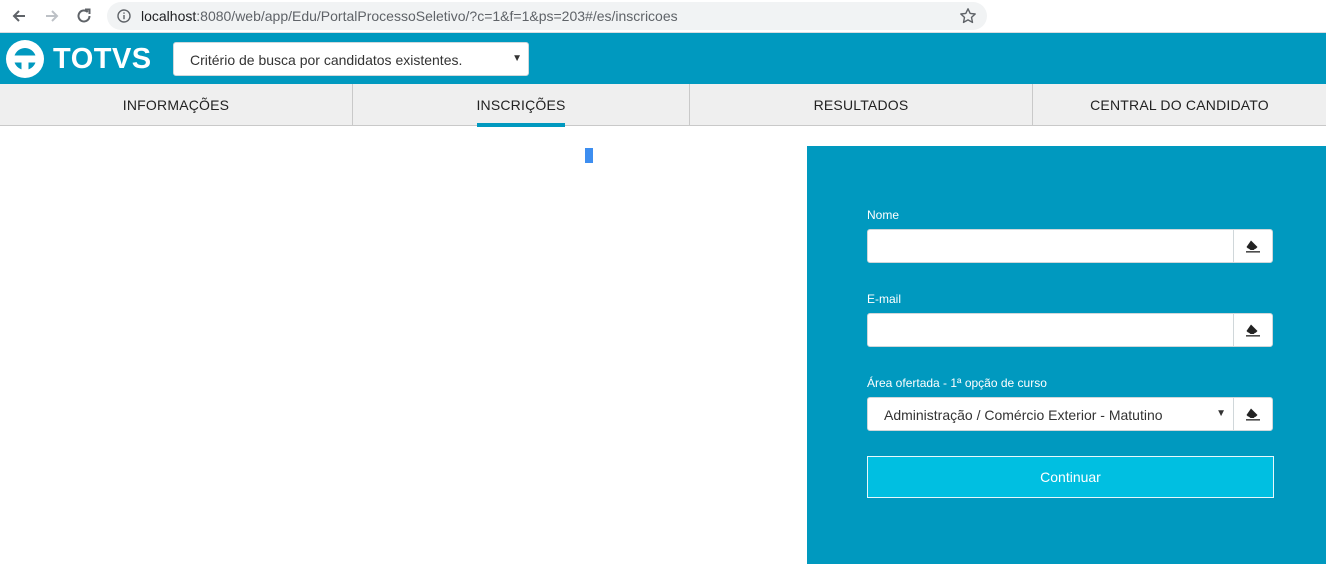  What do you see at coordinates (521, 104) in the screenshot?
I see `tab-inscricoes: INSCRIÇÕES` at bounding box center [521, 104].